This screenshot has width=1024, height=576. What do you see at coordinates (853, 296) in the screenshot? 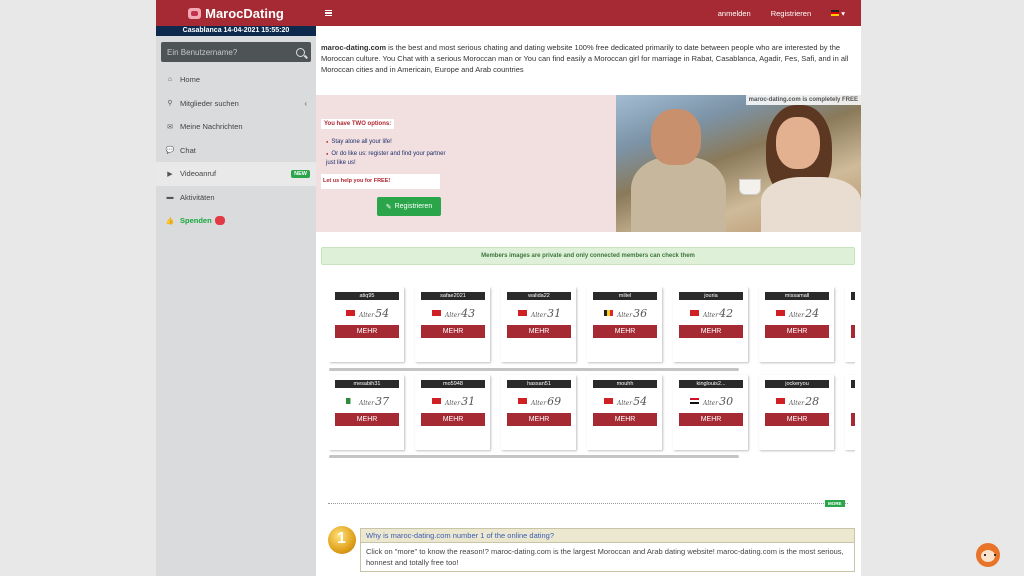
I see `member-username` at bounding box center [853, 296].